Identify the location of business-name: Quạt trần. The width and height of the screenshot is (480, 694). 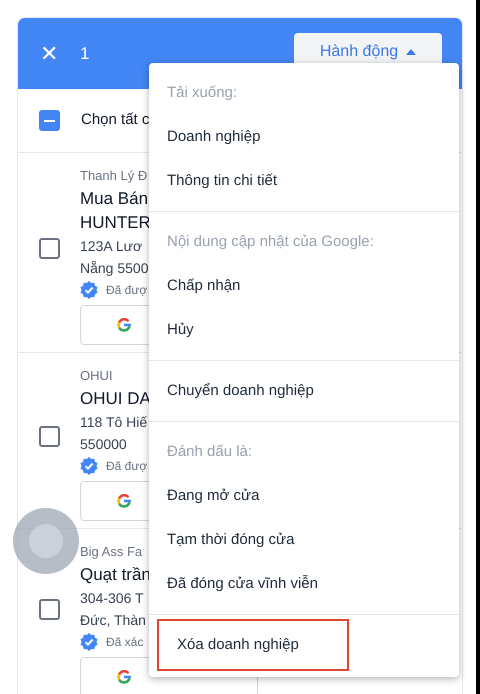
(115, 575).